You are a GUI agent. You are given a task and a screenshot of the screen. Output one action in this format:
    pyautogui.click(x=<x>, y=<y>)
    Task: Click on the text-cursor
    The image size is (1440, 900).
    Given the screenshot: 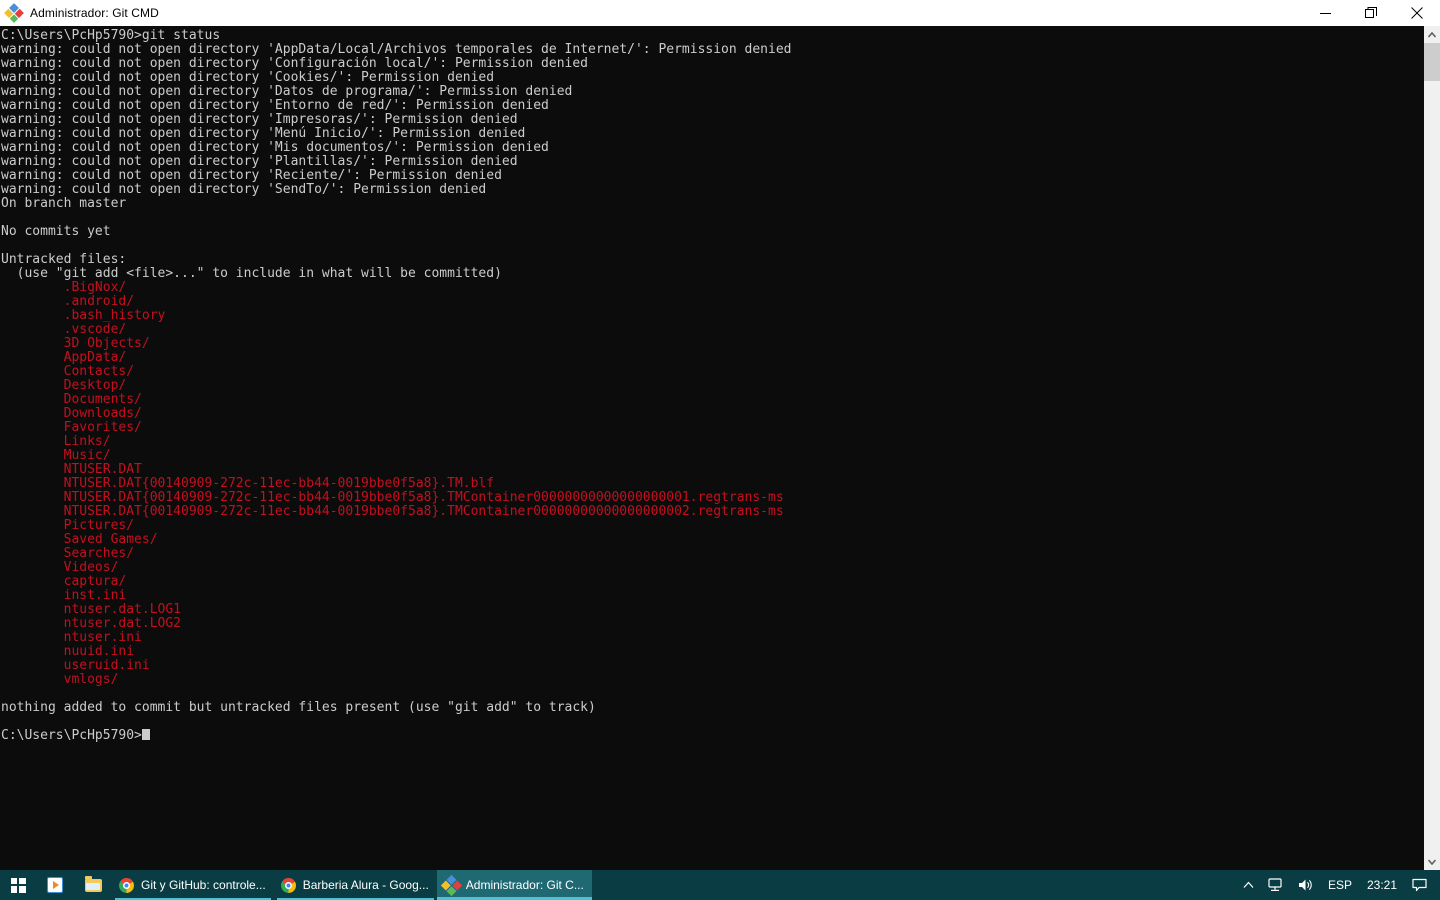 What is the action you would take?
    pyautogui.click(x=145, y=734)
    